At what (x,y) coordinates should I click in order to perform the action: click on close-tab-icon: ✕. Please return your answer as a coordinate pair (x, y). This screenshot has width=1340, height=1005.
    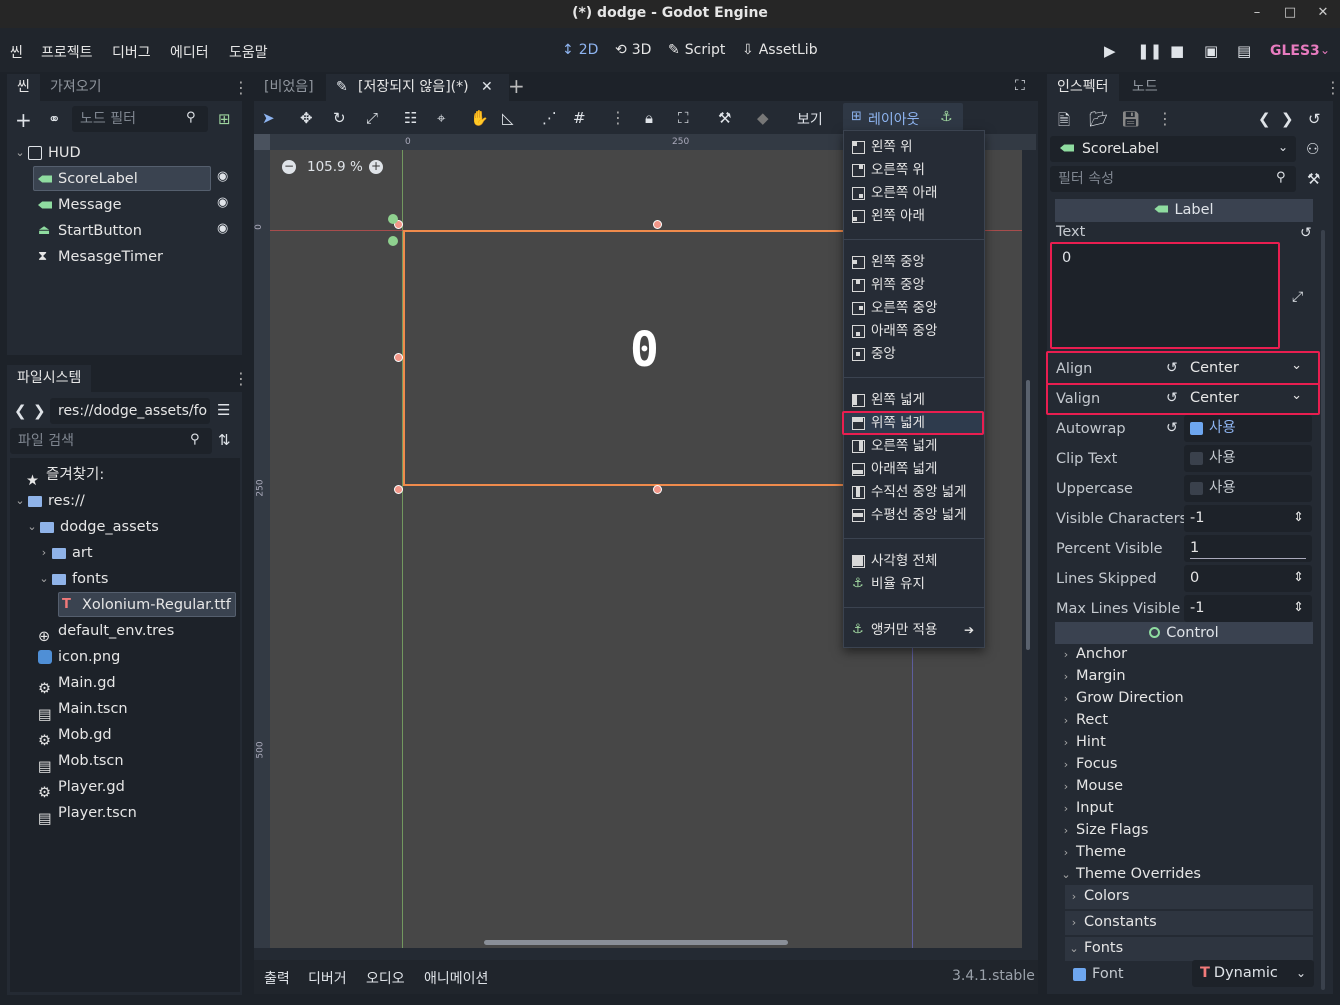
    Looking at the image, I should click on (487, 87).